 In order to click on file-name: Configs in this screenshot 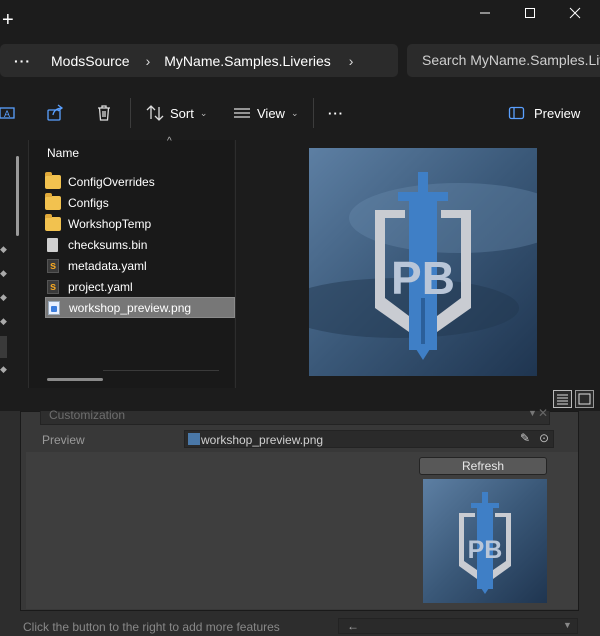, I will do `click(88, 202)`.